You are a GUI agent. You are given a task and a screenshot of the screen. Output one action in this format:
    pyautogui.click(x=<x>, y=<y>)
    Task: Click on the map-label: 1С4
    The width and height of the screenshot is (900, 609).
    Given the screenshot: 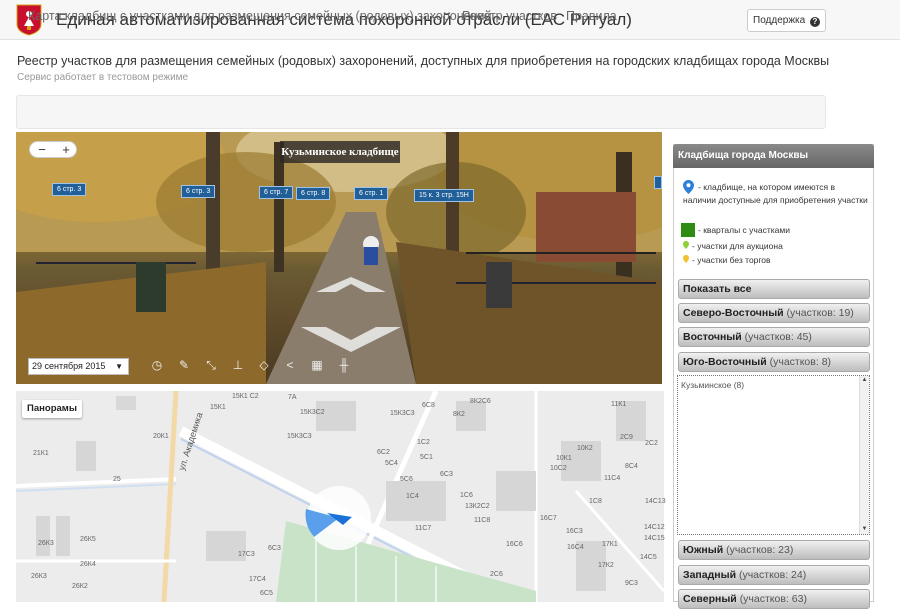 What is the action you would take?
    pyautogui.click(x=412, y=496)
    